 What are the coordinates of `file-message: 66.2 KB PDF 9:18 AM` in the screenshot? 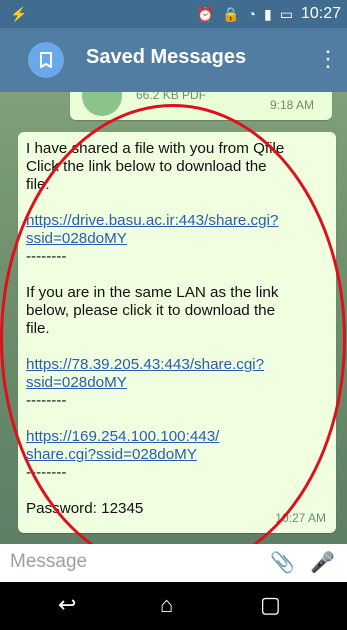 It's located at (201, 106).